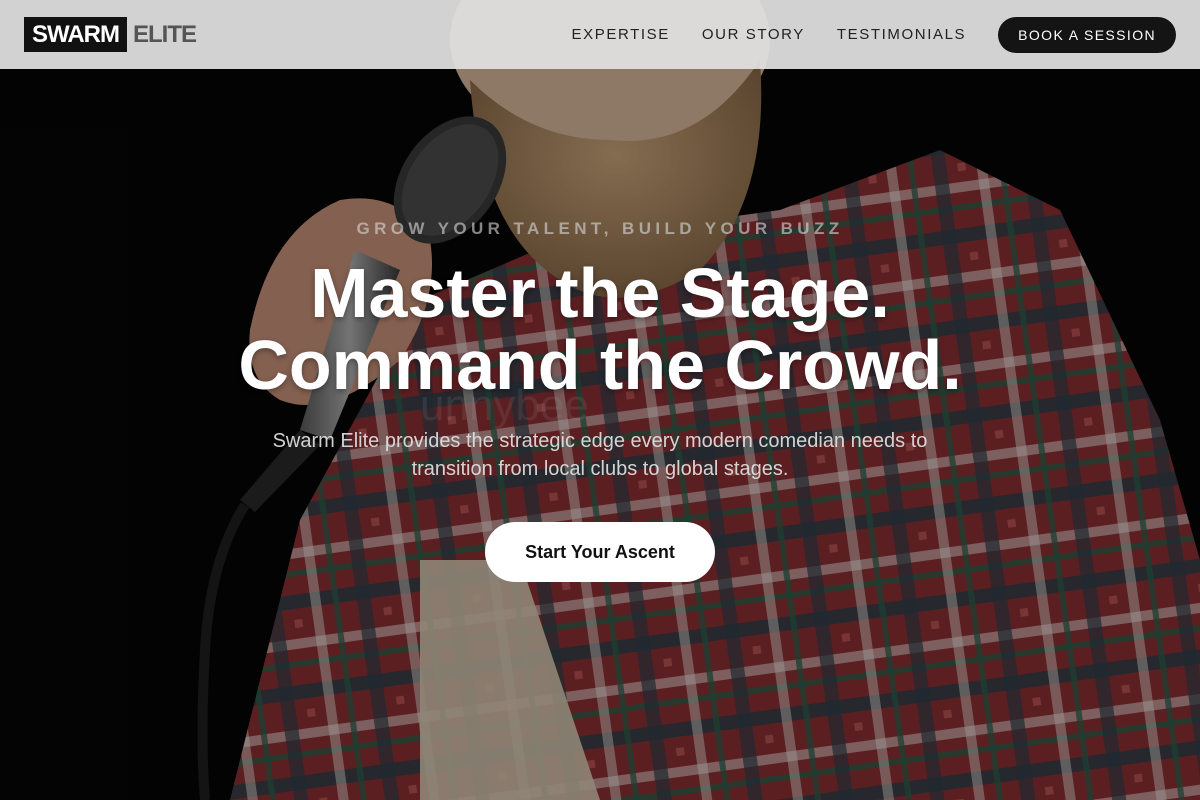 The image size is (1200, 800). Describe the element at coordinates (901, 35) in the screenshot. I see `nav-link-testimonials: TESTIMONIALS` at that location.